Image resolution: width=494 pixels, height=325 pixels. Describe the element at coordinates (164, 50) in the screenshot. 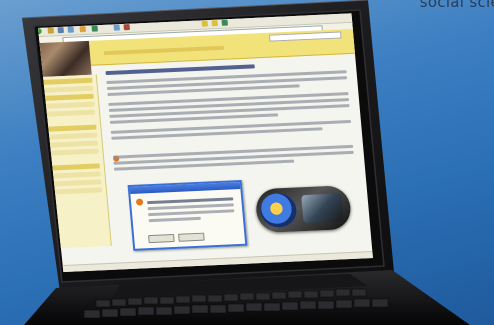

I see `banner-strip` at that location.